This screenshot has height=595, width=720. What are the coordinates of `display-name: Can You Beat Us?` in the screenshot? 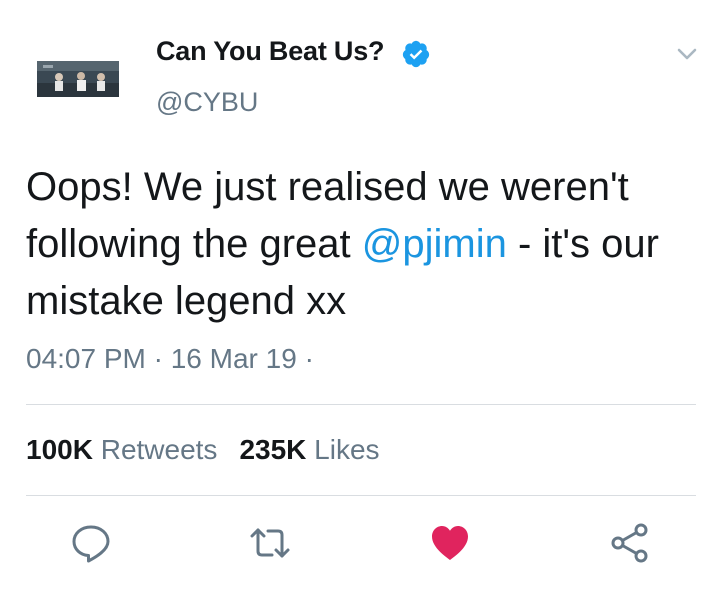 It's located at (270, 51).